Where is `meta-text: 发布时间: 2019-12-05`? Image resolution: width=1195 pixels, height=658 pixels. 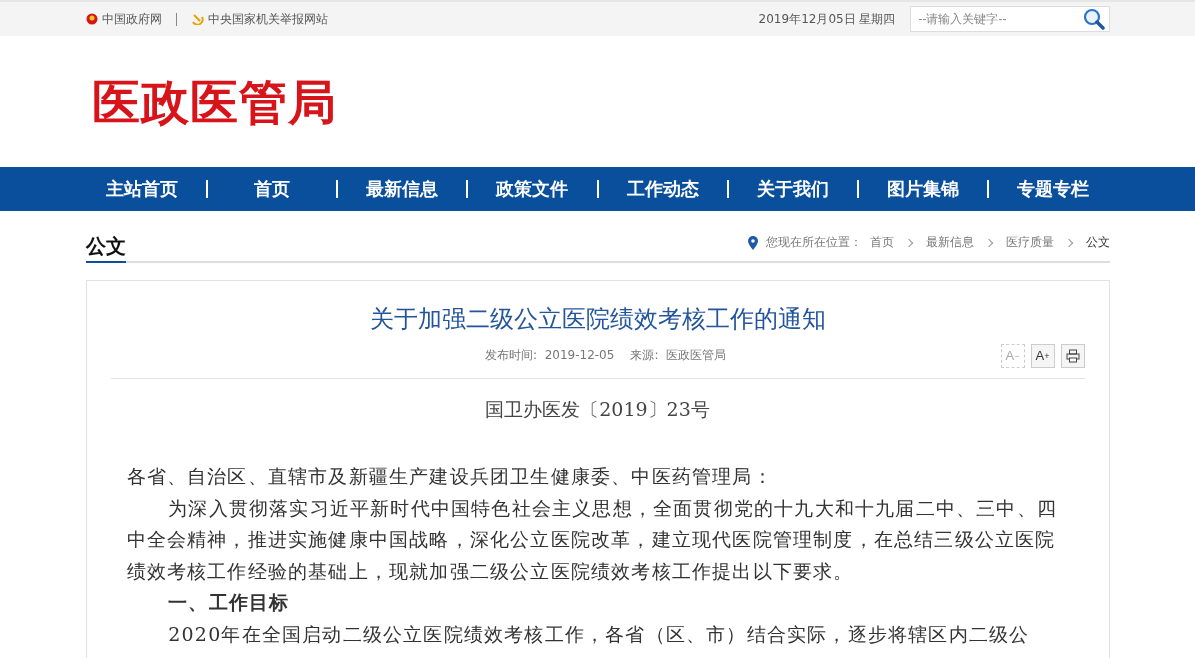
meta-text: 发布时间: 2019-12-05 is located at coordinates (549, 355).